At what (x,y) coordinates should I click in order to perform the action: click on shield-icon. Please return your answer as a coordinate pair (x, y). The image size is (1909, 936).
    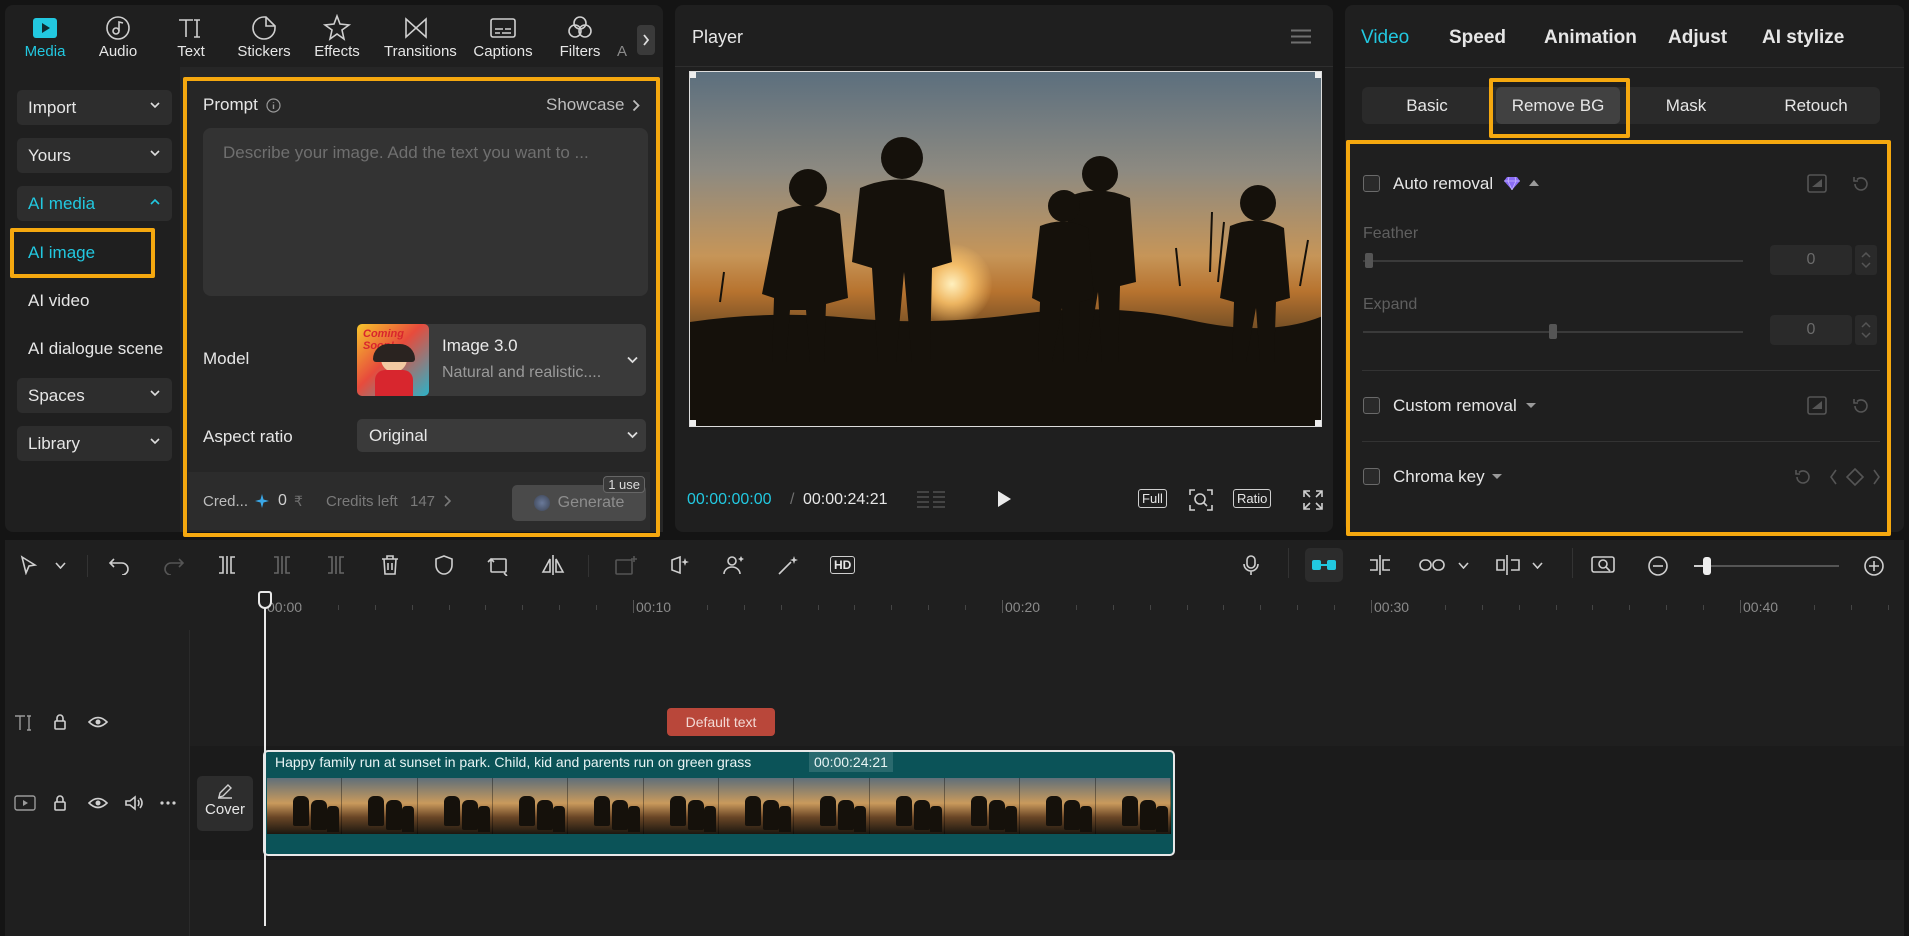
    Looking at the image, I should click on (444, 565).